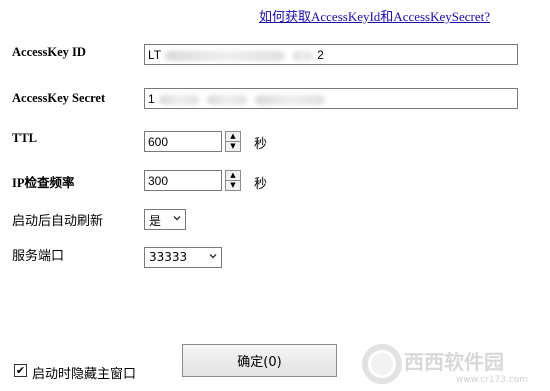 This screenshot has width=550, height=391. Describe the element at coordinates (49, 52) in the screenshot. I see `access-key-id-label: AccessKey ID` at that location.